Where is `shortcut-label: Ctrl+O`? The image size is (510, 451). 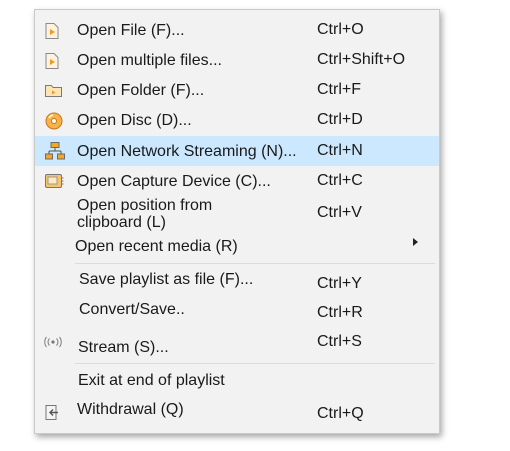
shortcut-label: Ctrl+O is located at coordinates (340, 29).